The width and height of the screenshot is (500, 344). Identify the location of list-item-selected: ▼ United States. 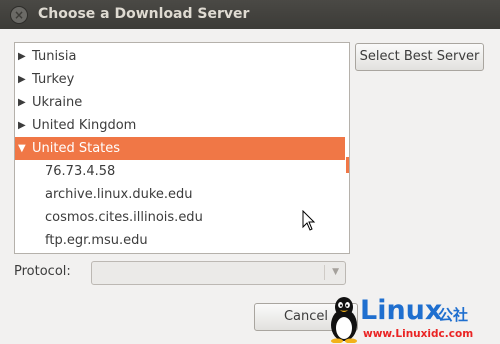
(180, 148).